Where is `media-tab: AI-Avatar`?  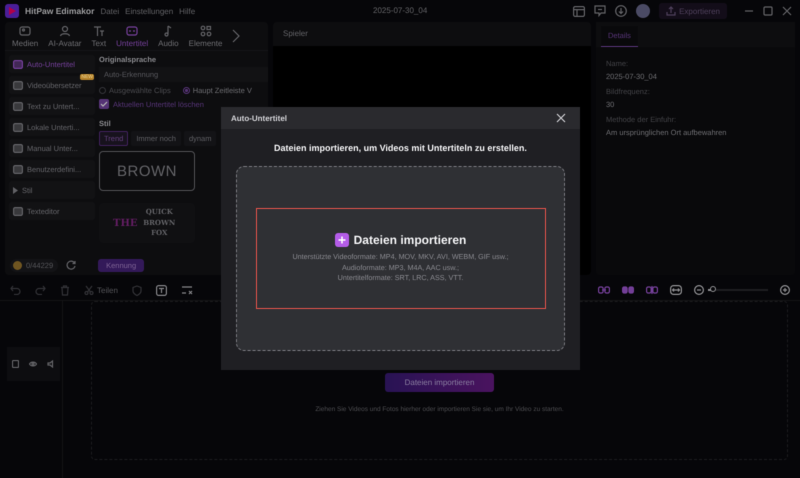
media-tab: AI-Avatar is located at coordinates (65, 36).